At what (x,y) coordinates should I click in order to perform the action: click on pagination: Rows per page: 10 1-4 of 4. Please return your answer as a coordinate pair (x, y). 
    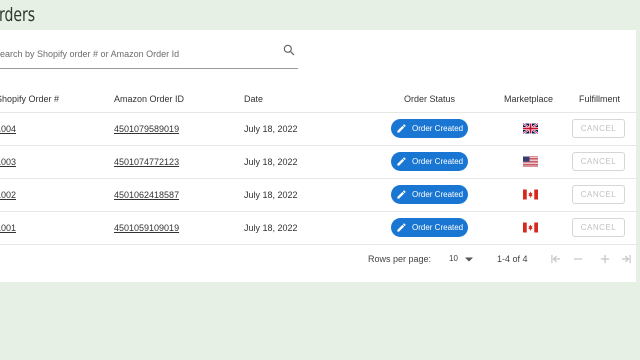
    Looking at the image, I should click on (318, 259).